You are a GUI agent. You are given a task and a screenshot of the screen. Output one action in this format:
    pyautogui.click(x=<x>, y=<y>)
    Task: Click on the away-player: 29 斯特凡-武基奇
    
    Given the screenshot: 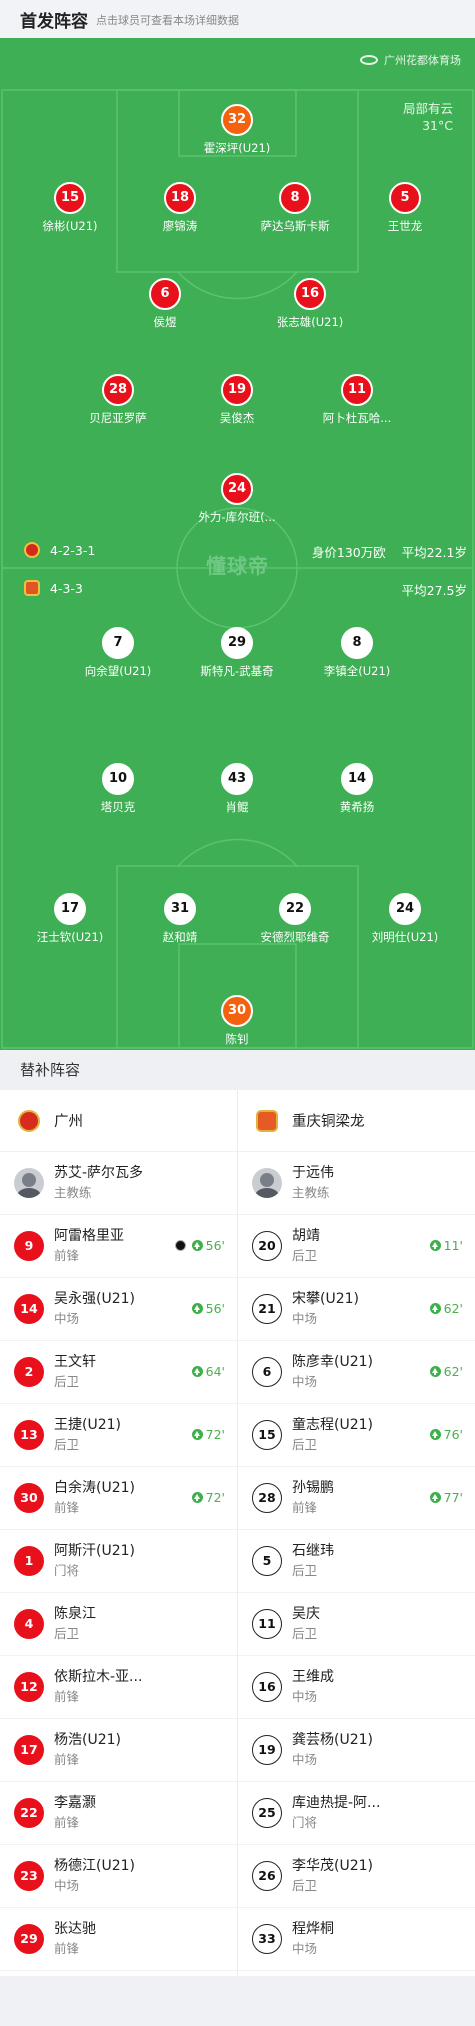 What is the action you would take?
    pyautogui.click(x=237, y=653)
    